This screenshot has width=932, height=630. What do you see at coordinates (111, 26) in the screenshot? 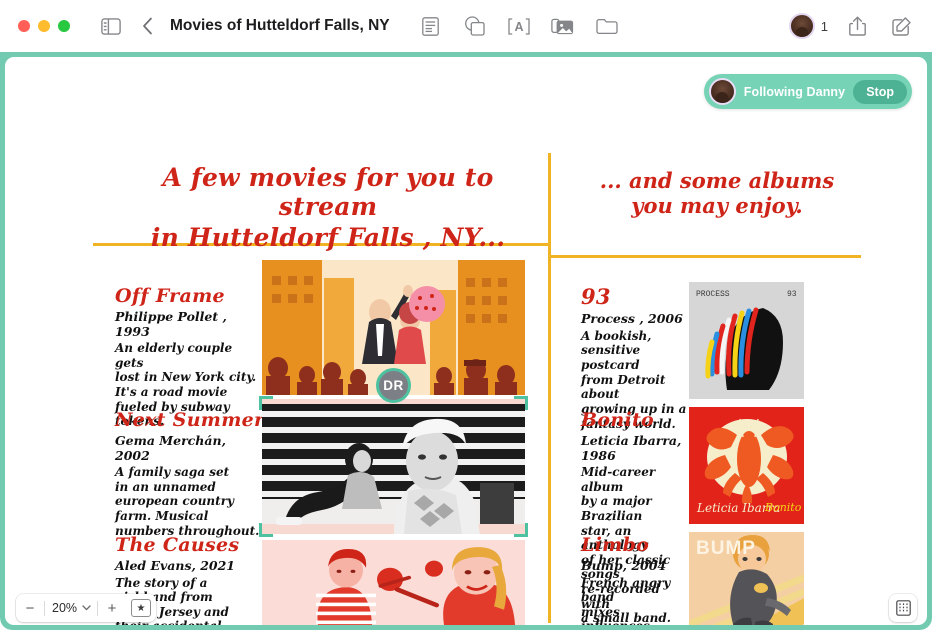
I see `sidebar-icon` at bounding box center [111, 26].